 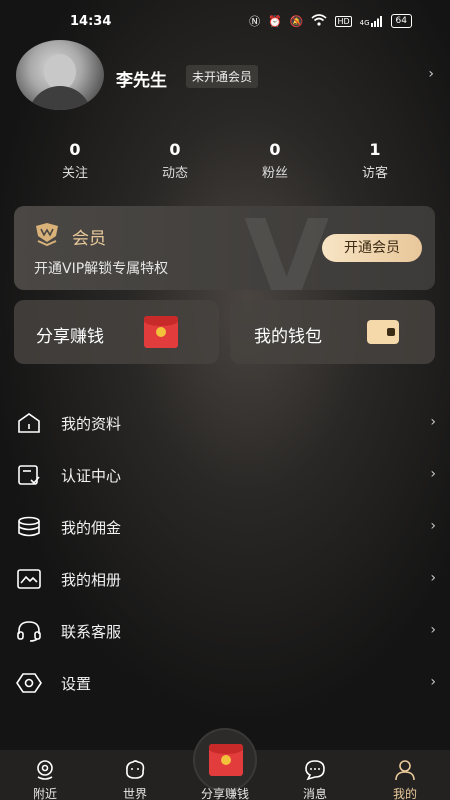 I want to click on battery-icon: 64, so click(x=401, y=21).